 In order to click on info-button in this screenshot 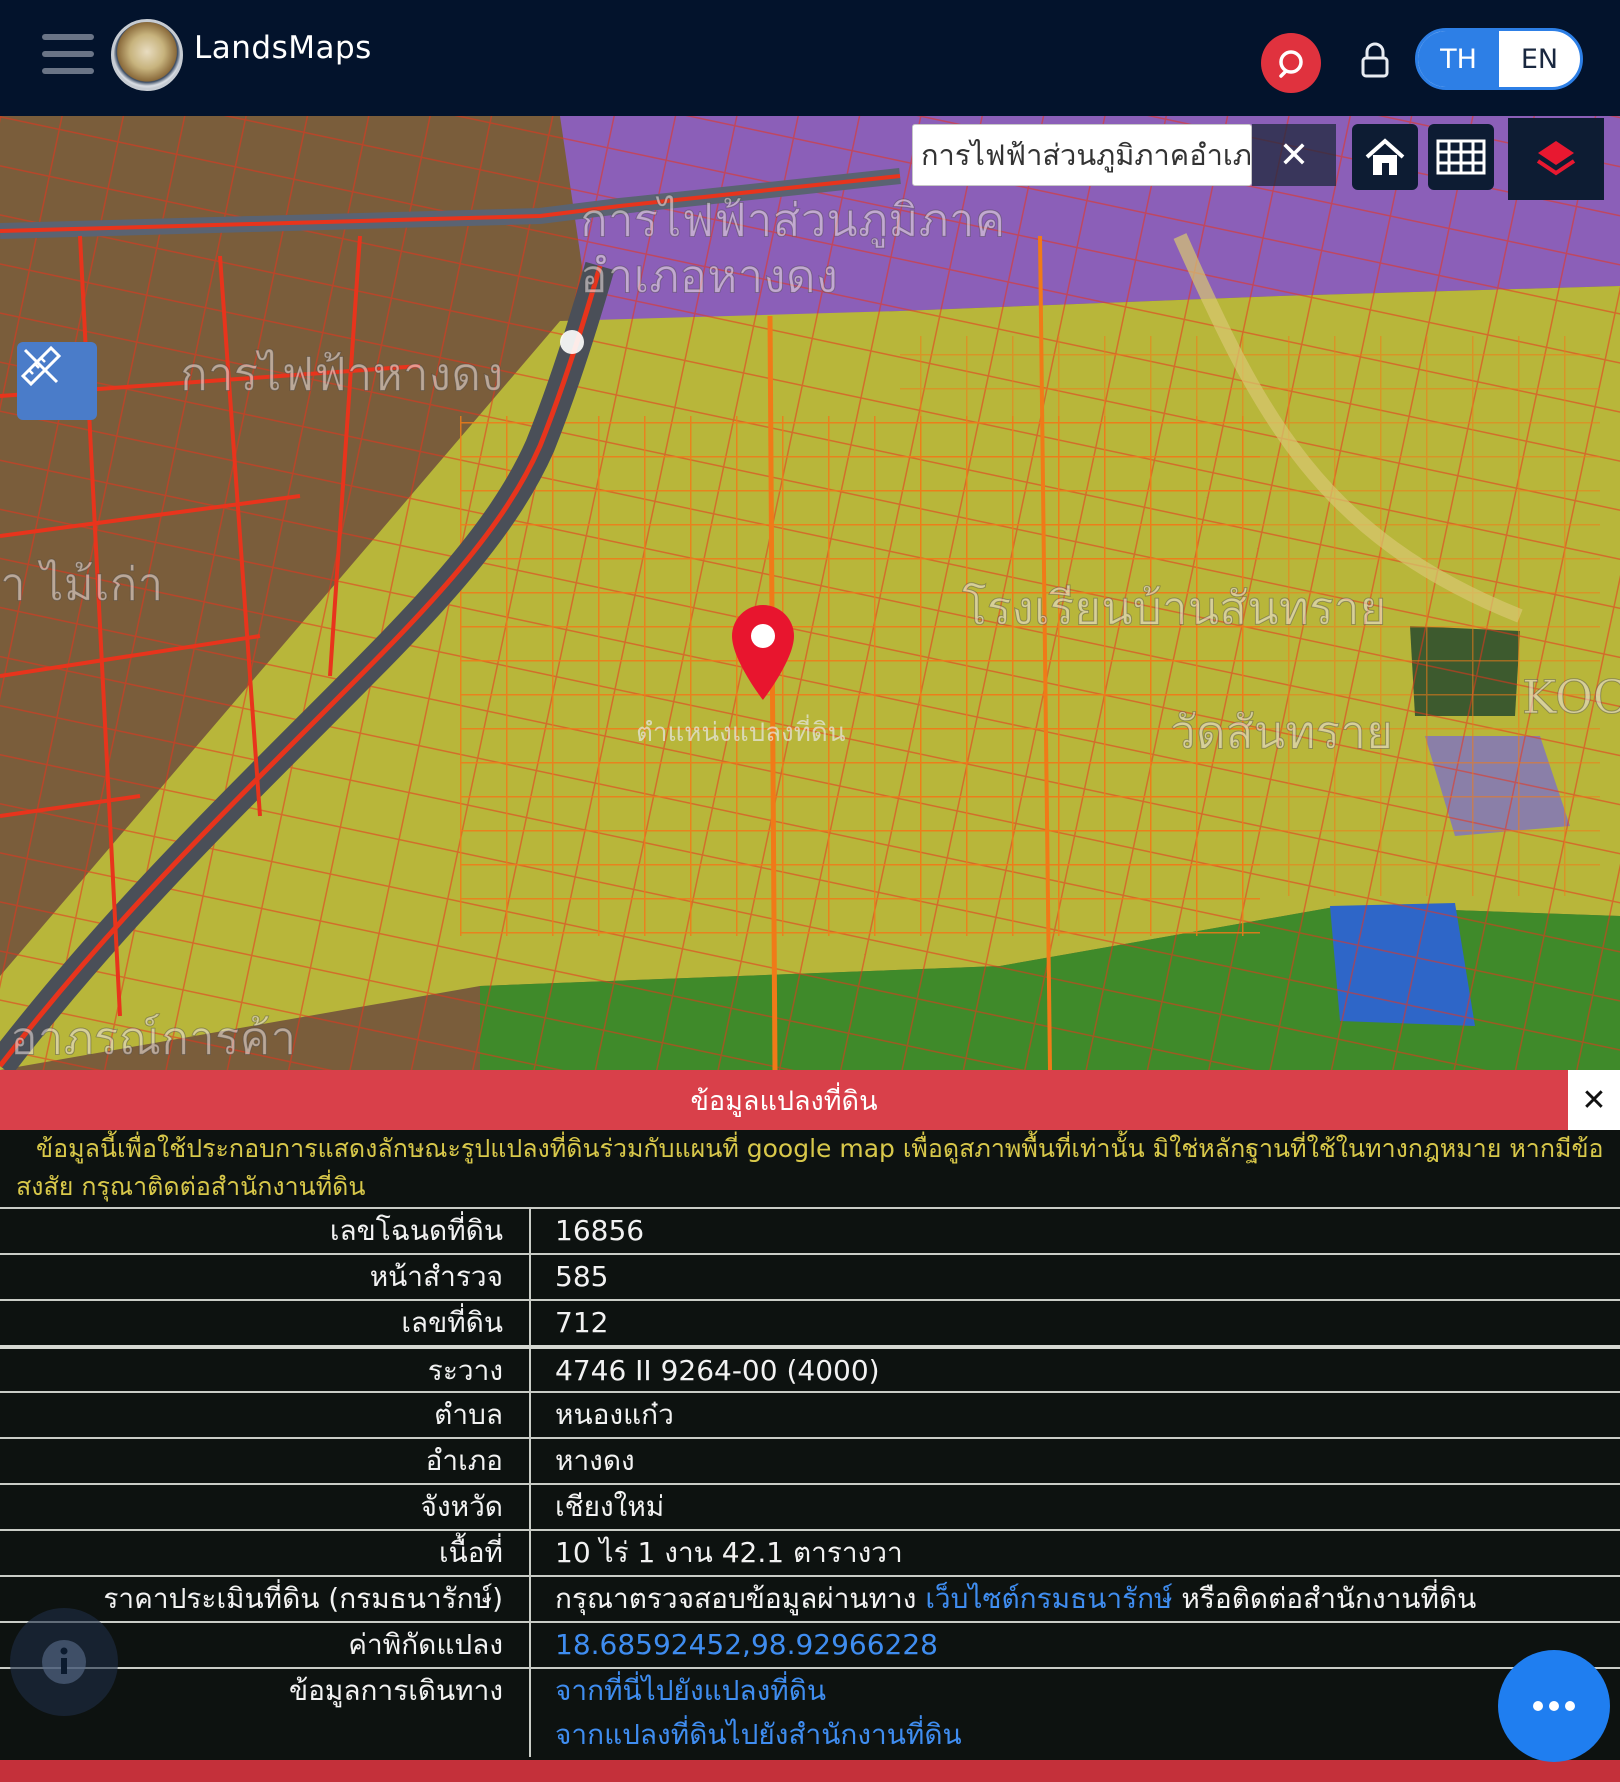, I will do `click(64, 1662)`.